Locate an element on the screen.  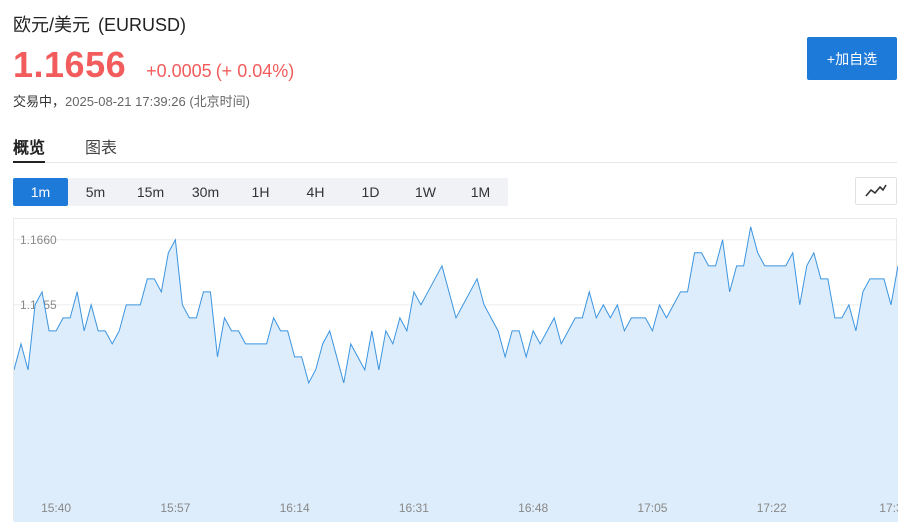
interval-1h: 1H is located at coordinates (260, 192).